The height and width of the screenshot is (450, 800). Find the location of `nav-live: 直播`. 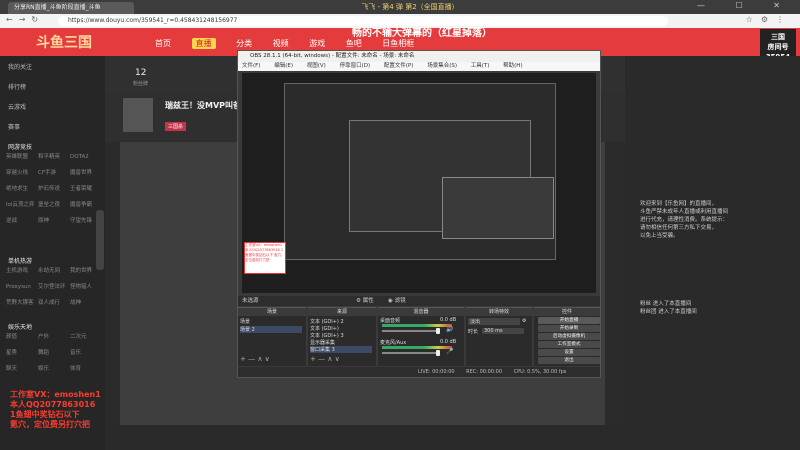

nav-live: 直播 is located at coordinates (203, 43).